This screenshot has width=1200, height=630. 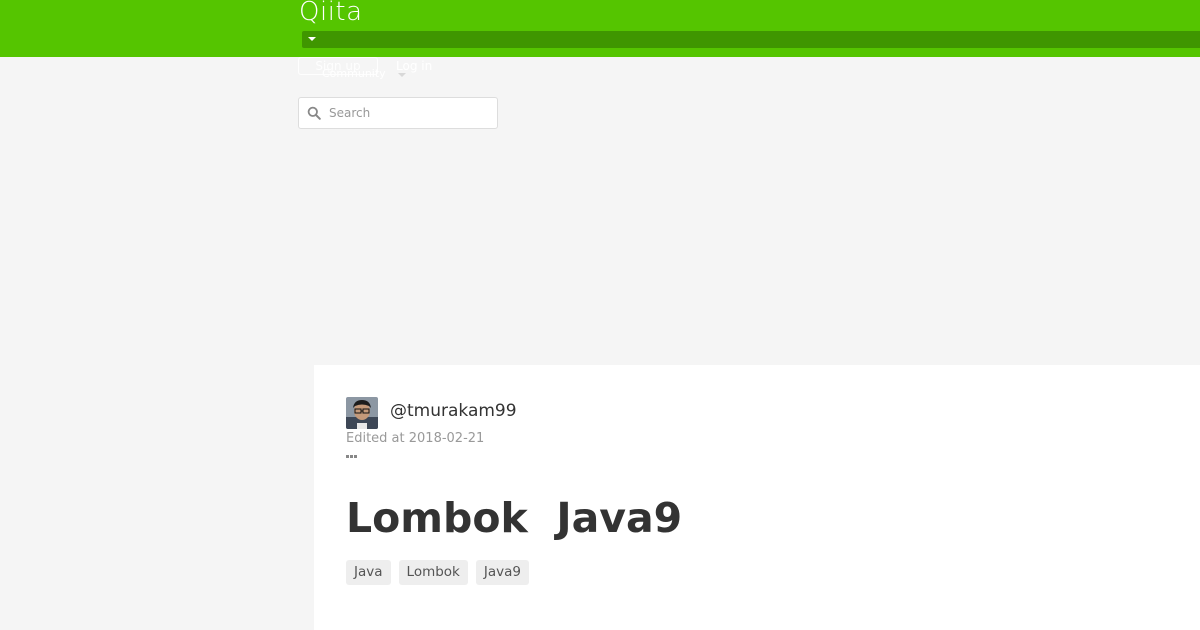 What do you see at coordinates (314, 113) in the screenshot?
I see `search-icon` at bounding box center [314, 113].